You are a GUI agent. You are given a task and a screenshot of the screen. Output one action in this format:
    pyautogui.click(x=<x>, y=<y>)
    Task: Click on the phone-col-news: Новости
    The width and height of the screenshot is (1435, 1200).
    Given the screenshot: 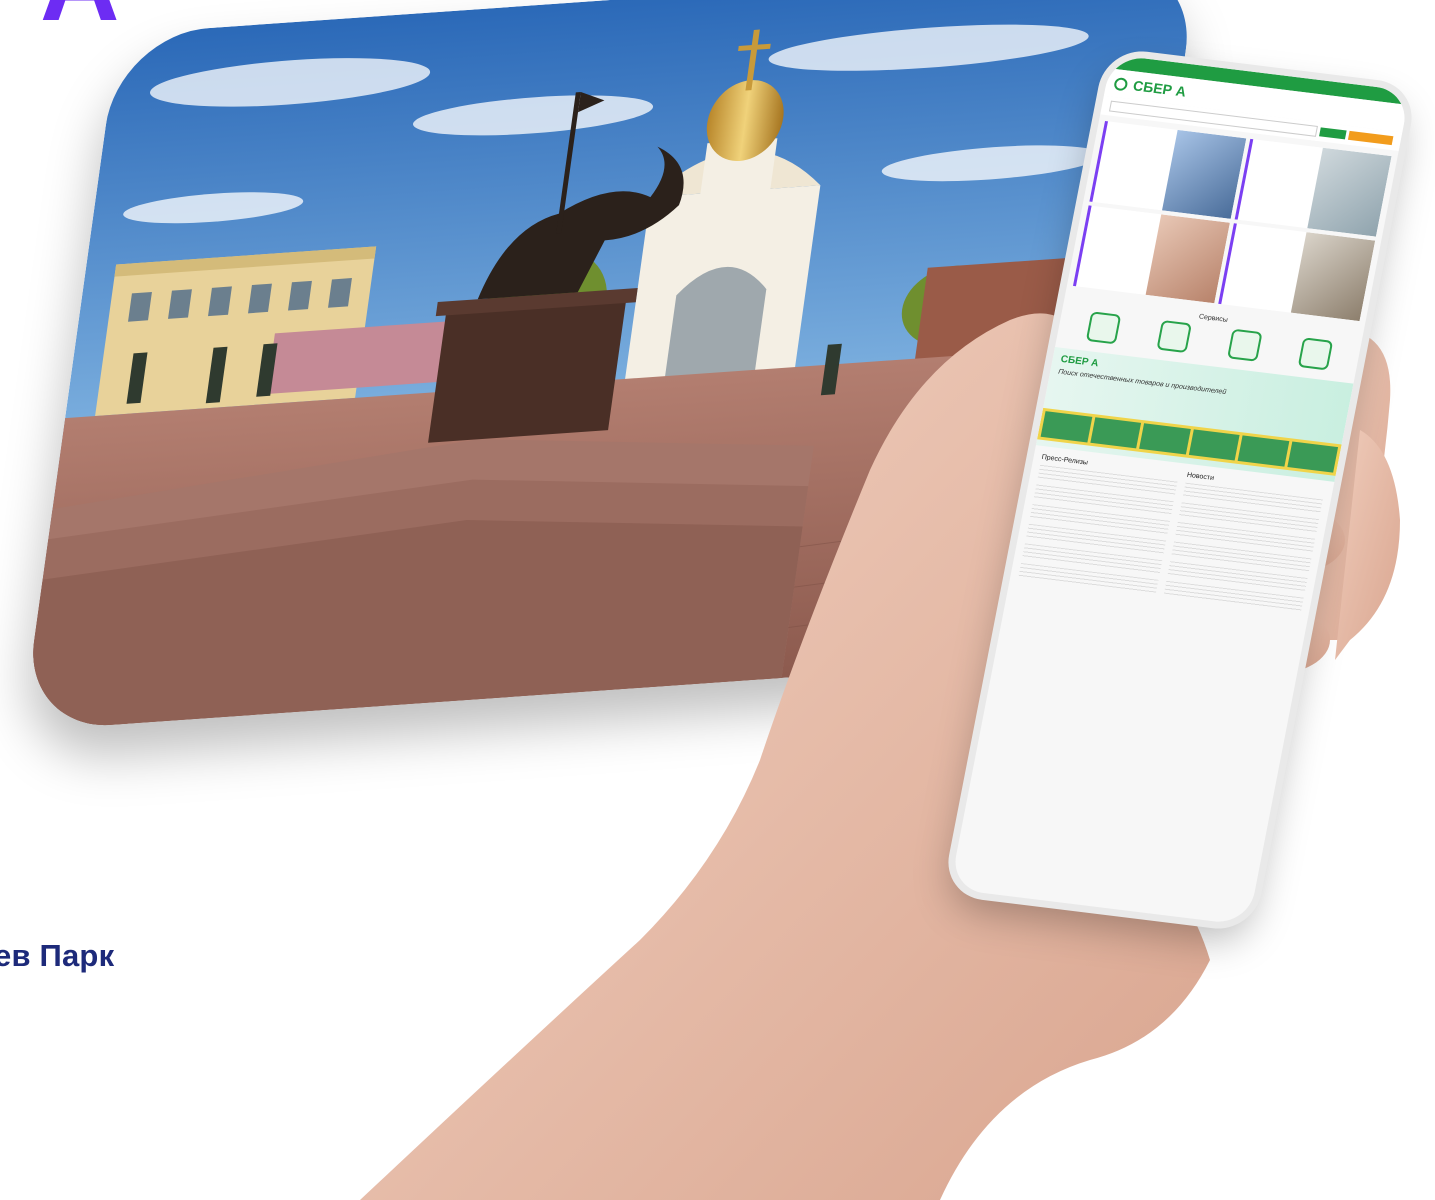 What is the action you would take?
    pyautogui.click(x=1244, y=544)
    